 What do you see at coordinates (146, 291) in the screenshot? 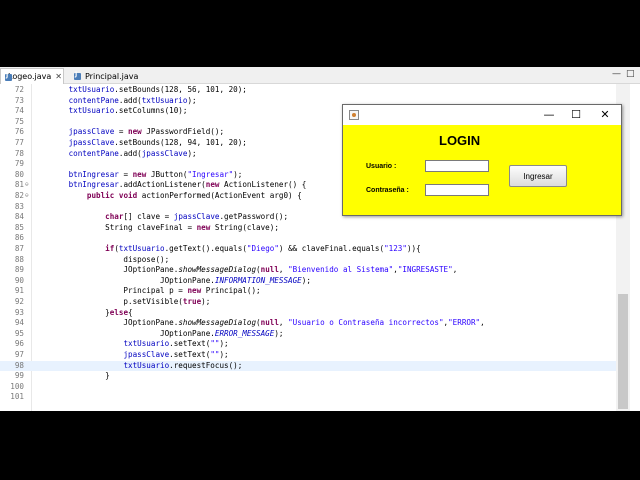
I see `code-text: Principal p = new Principal();` at bounding box center [146, 291].